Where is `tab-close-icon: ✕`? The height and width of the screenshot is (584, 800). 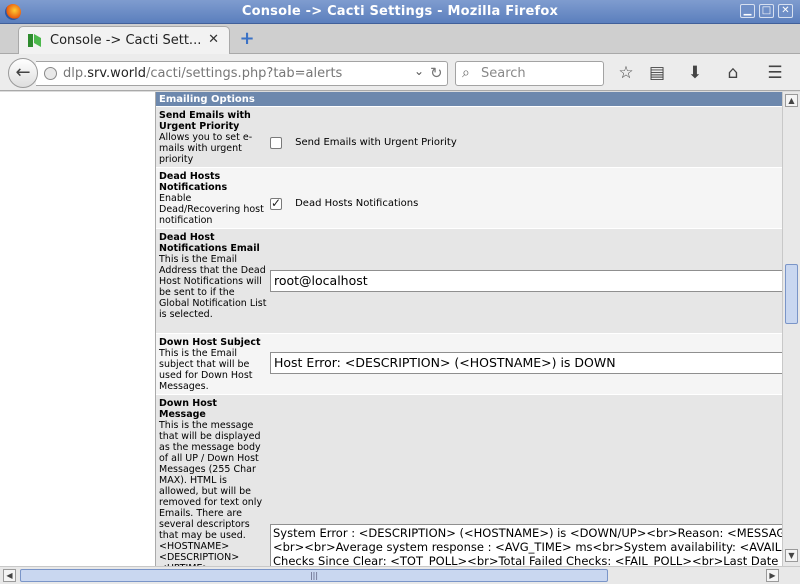 tab-close-icon: ✕ is located at coordinates (213, 39).